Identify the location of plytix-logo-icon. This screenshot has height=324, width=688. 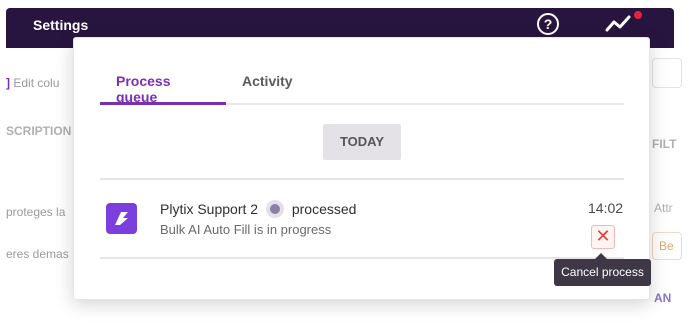
(121, 218).